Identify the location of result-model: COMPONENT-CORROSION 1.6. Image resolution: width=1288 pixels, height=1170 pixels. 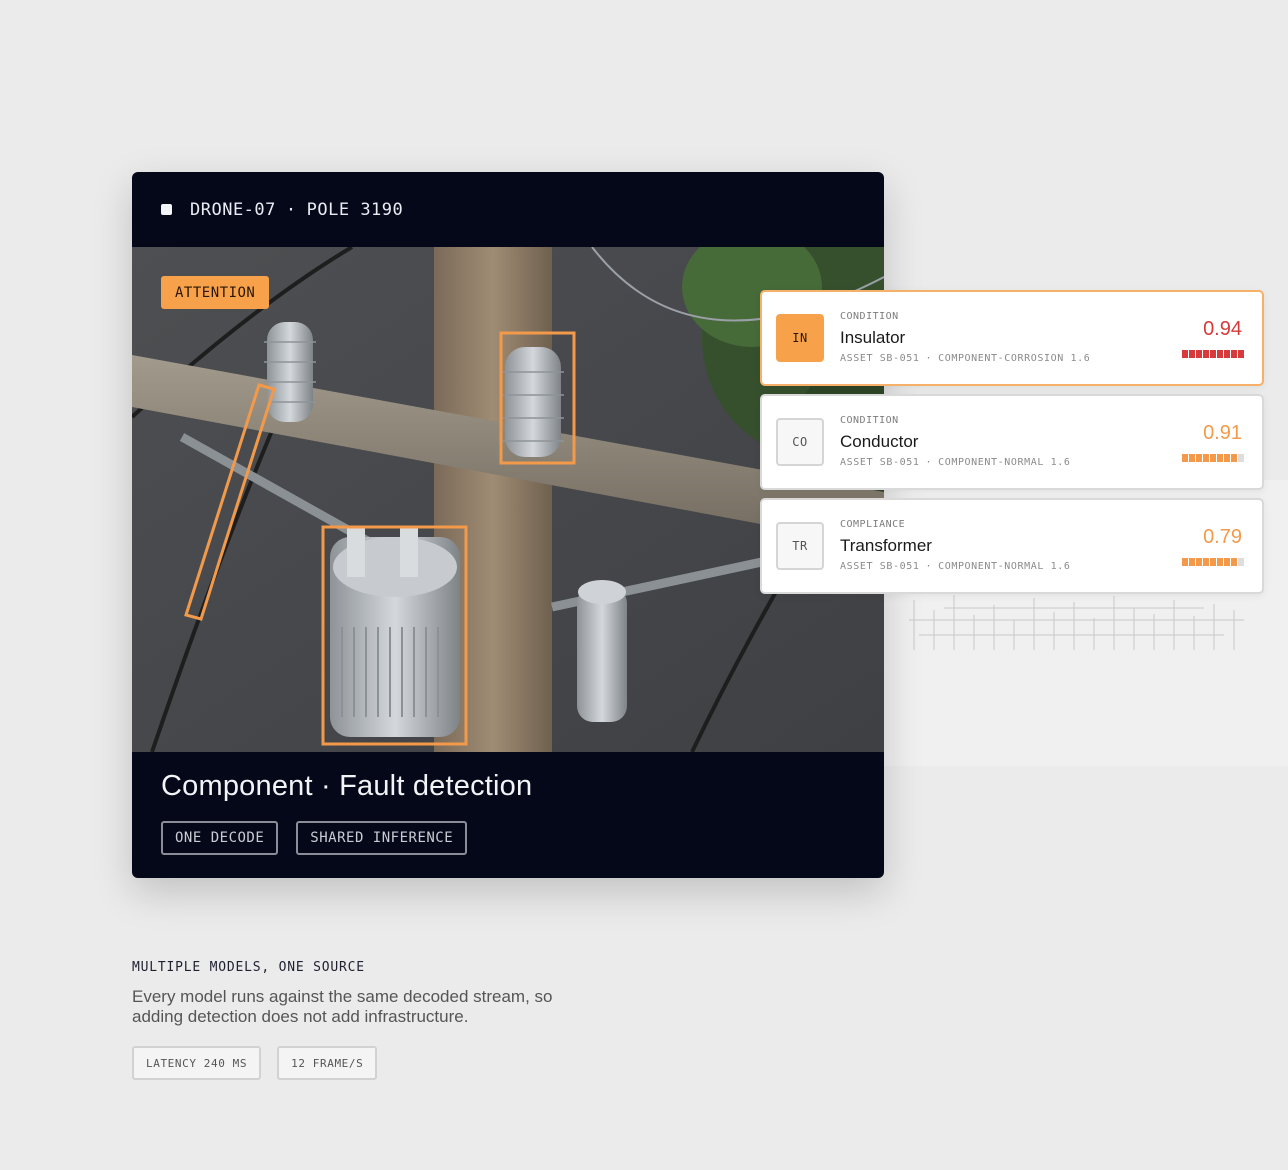
(1014, 358).